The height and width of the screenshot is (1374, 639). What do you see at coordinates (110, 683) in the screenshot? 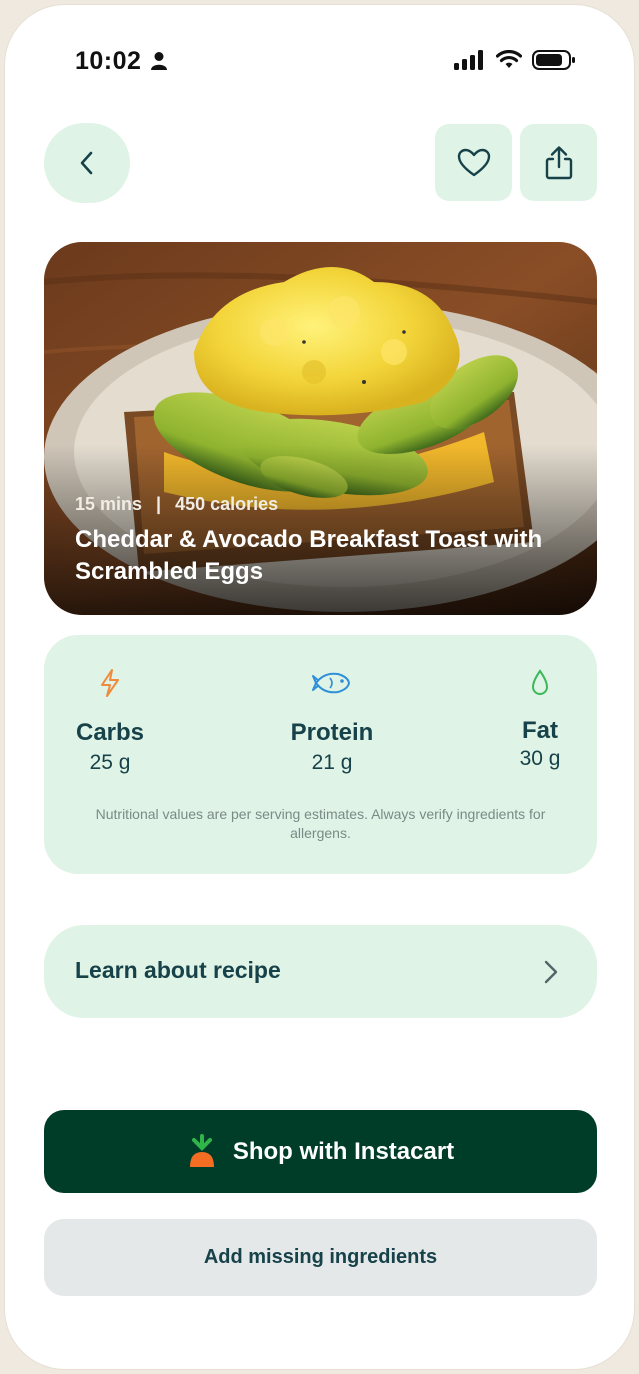
I see `lightning-icon` at bounding box center [110, 683].